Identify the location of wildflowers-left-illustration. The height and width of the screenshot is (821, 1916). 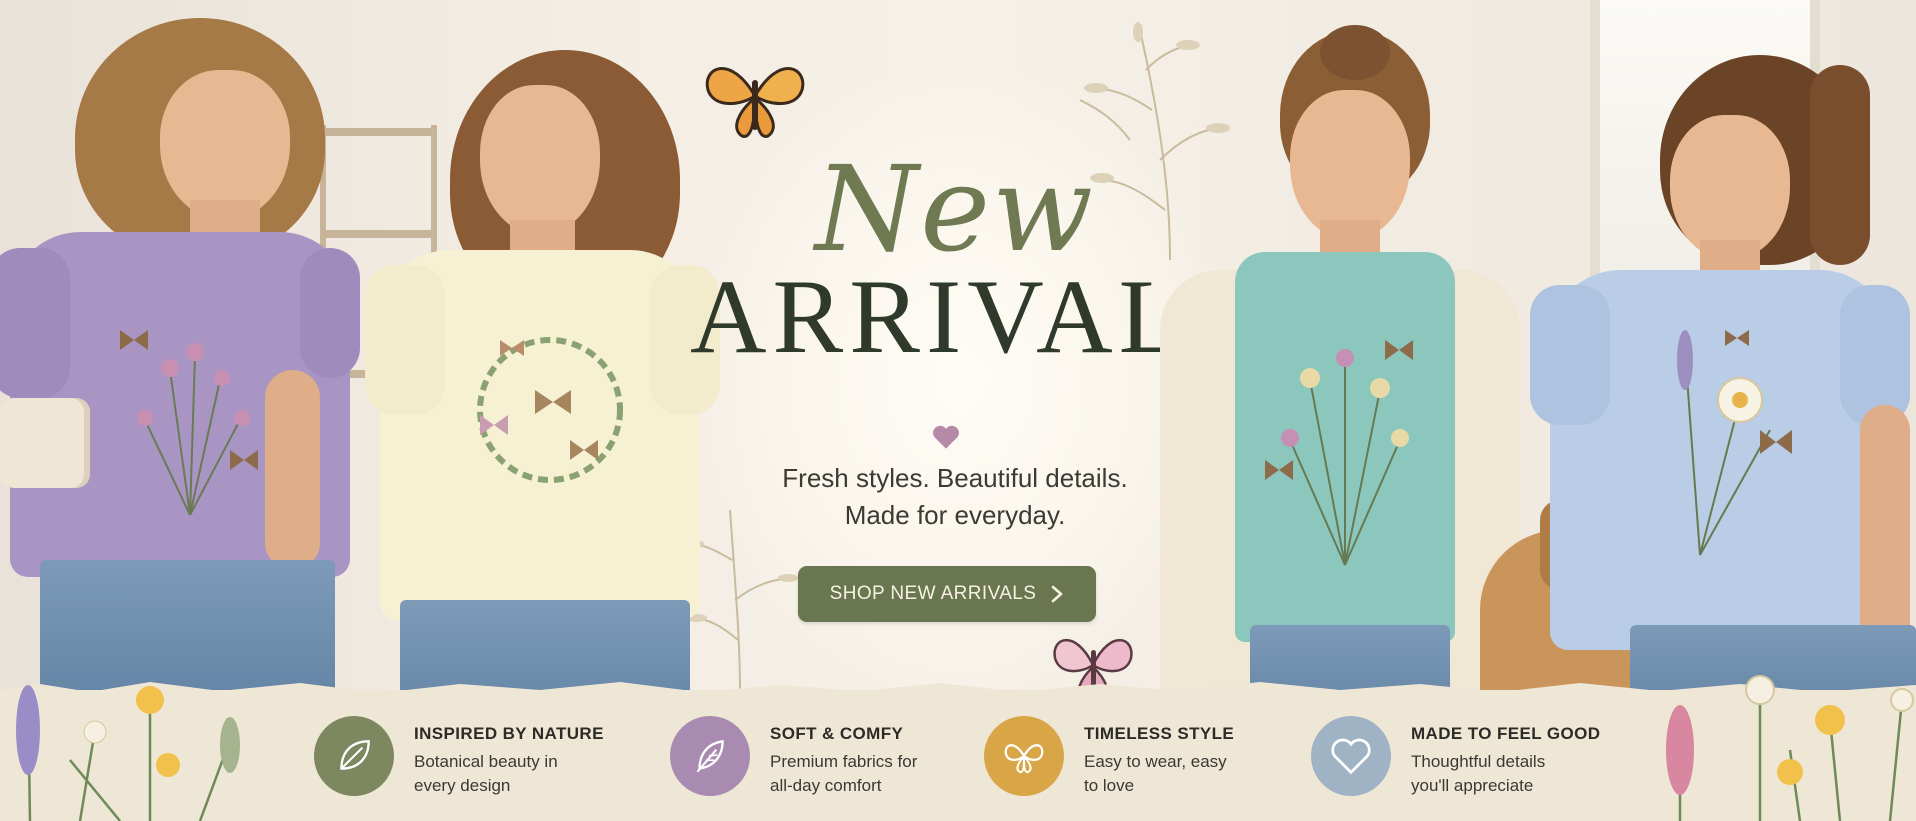
(128, 753).